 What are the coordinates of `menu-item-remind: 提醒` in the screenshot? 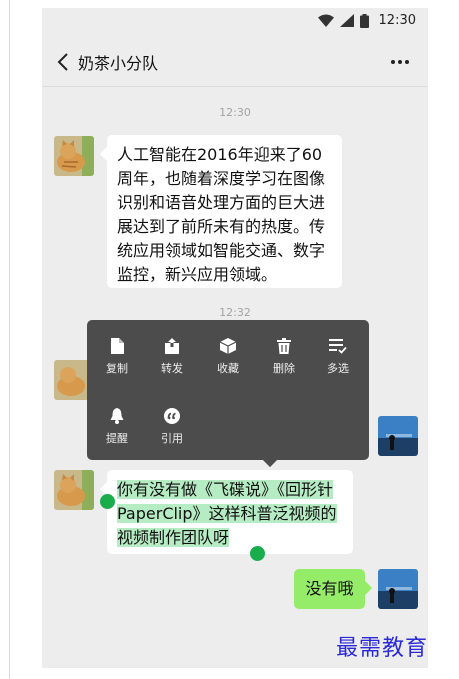 It's located at (117, 427).